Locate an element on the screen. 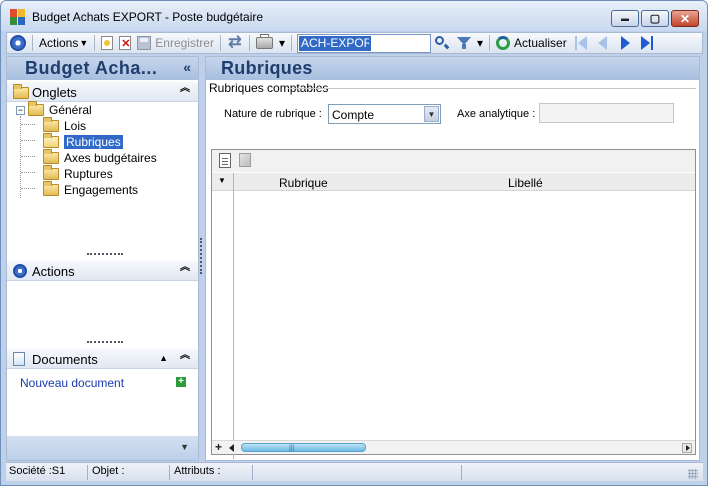  minimize-section-icon: ▲ is located at coordinates (163, 358).